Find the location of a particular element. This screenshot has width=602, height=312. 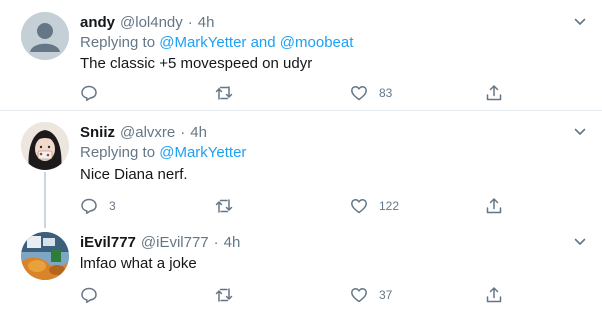

mention-joiner: and is located at coordinates (263, 42).